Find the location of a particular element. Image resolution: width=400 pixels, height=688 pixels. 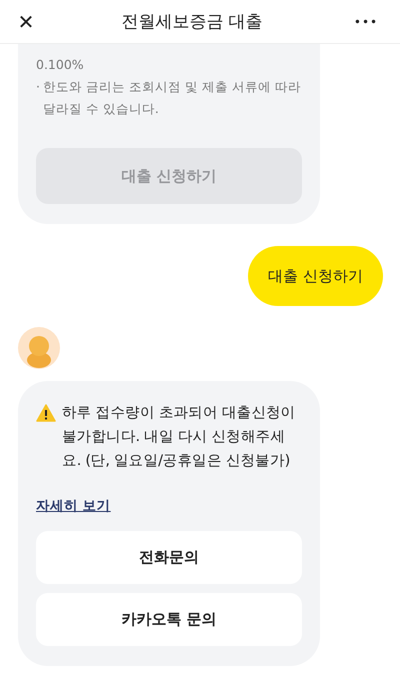

close-icon: ✕ is located at coordinates (26, 22).